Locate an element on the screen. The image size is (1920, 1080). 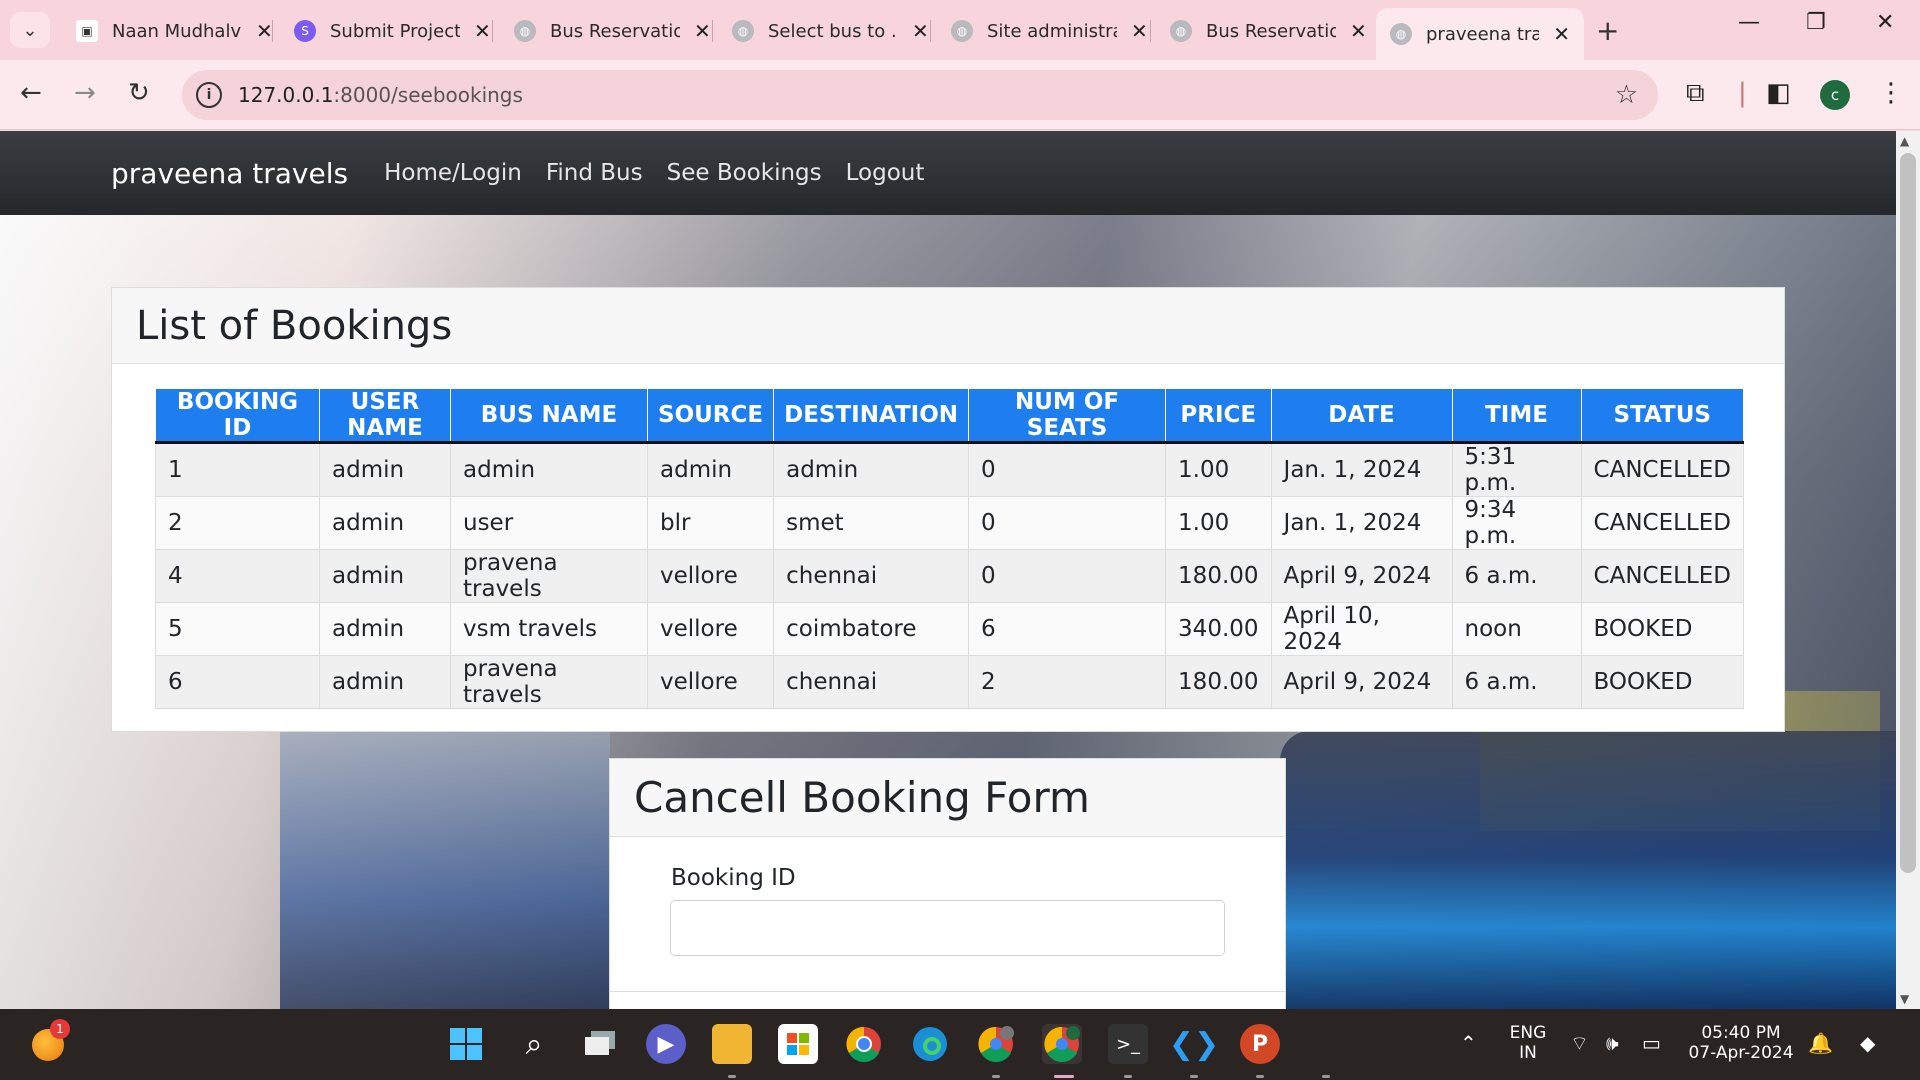
windows-start-icon is located at coordinates (466, 1044).